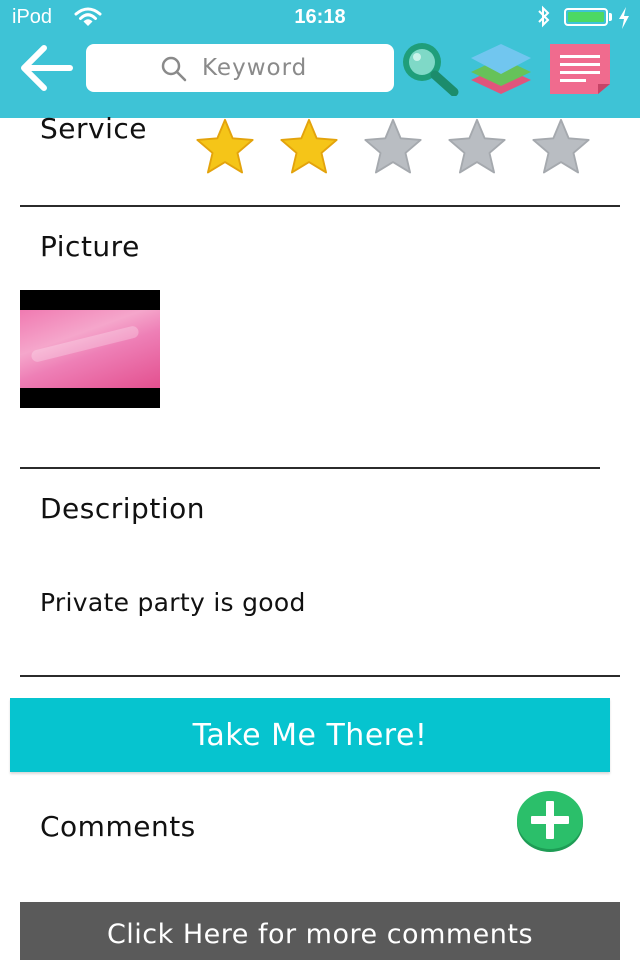  I want to click on description-label: Description, so click(122, 508).